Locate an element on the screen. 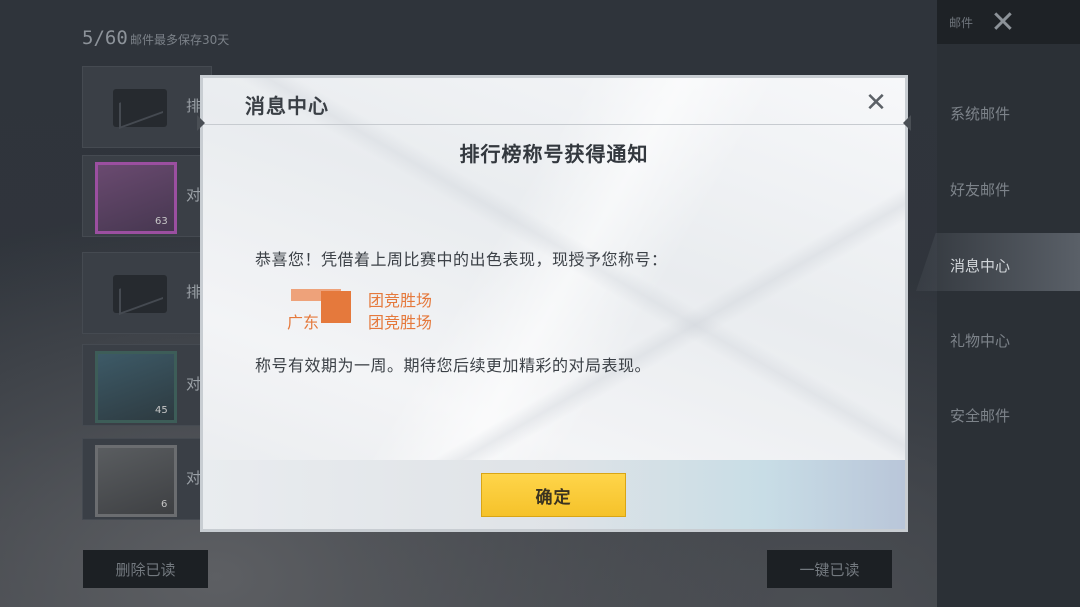  sidebar-item-security-mail: 安全邮件 is located at coordinates (980, 415).